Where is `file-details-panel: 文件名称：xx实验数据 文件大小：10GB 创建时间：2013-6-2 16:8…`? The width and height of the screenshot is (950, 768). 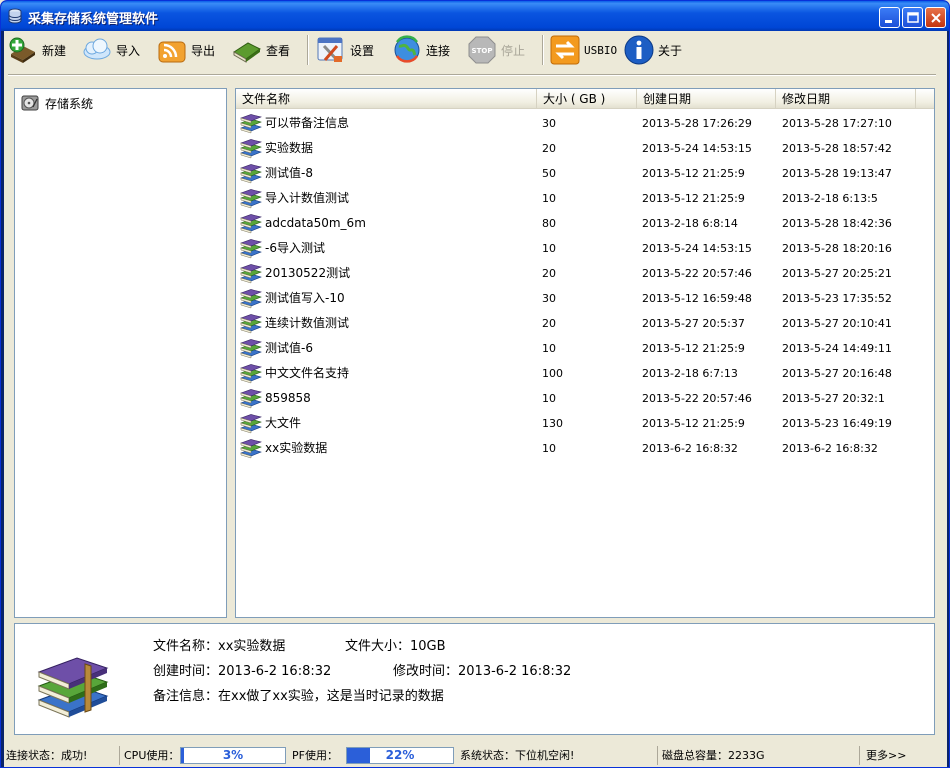
file-details-panel: 文件名称：xx实验数据 文件大小：10GB 创建时间：2013-6-2 16:8… is located at coordinates (474, 679).